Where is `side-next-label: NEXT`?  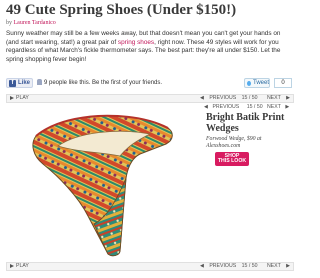 side-next-label: NEXT is located at coordinates (274, 107).